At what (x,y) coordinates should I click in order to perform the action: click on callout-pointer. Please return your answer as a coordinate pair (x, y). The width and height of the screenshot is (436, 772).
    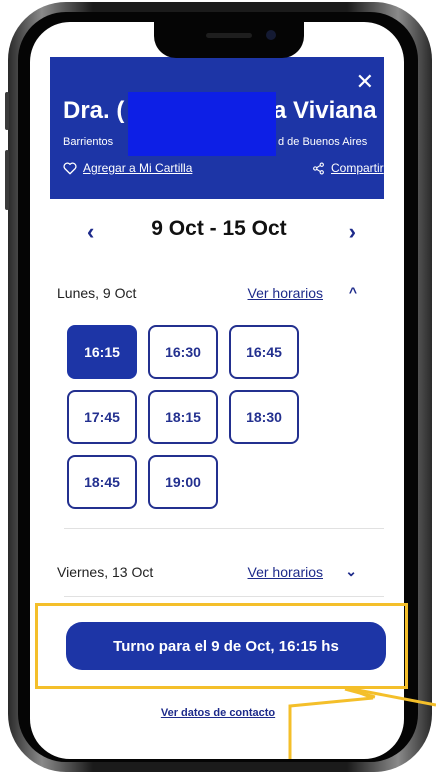
    Looking at the image, I should click on (362, 722).